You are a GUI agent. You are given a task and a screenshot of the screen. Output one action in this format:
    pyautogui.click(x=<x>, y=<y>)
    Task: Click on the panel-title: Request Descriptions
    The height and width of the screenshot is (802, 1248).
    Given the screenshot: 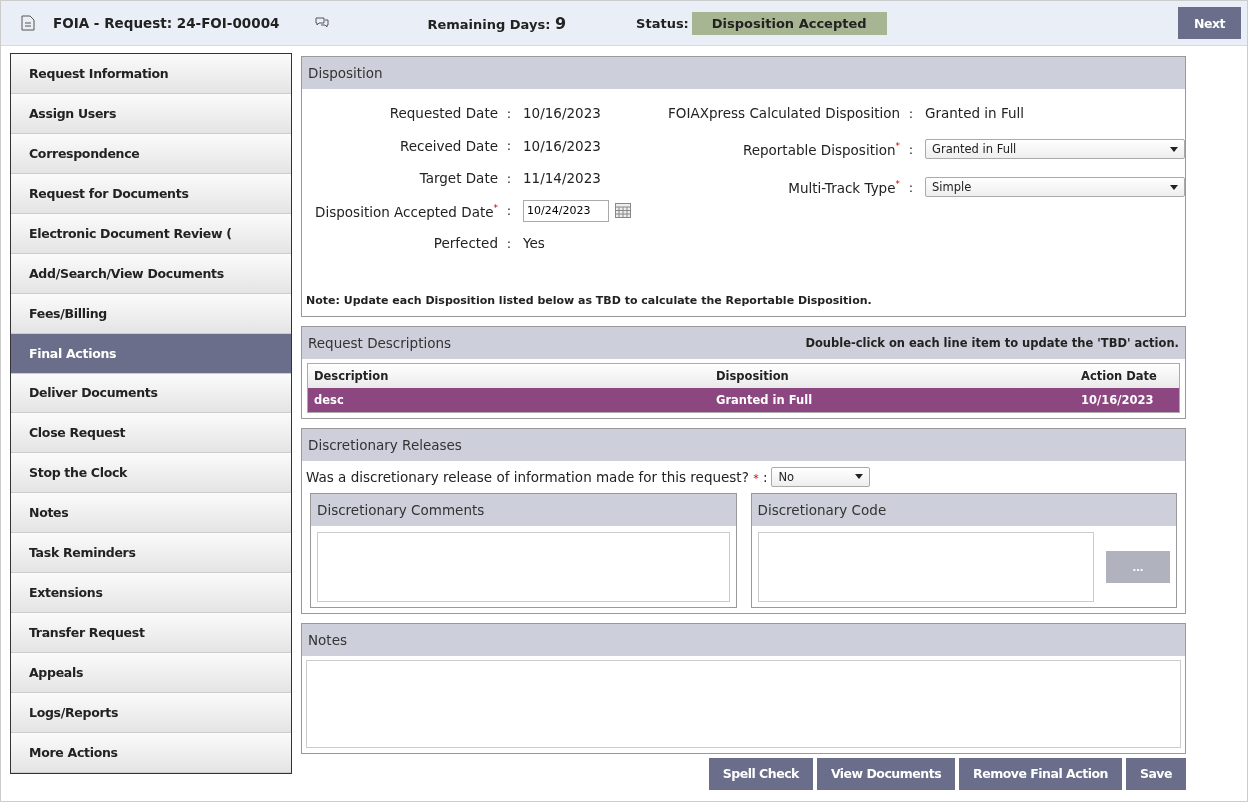 What is the action you would take?
    pyautogui.click(x=380, y=342)
    